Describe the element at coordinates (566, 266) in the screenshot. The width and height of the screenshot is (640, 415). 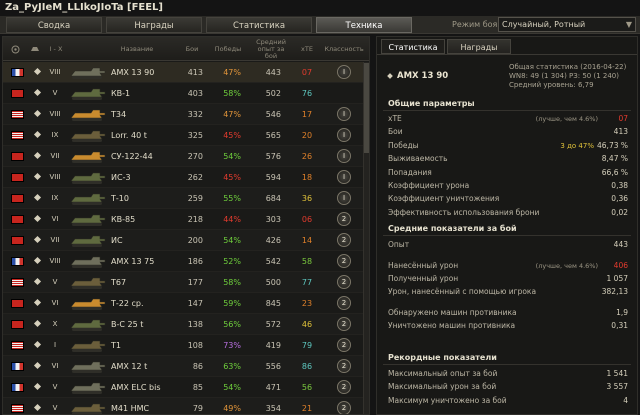
I see `stat-note: (лучше, чем 4.6%)` at that location.